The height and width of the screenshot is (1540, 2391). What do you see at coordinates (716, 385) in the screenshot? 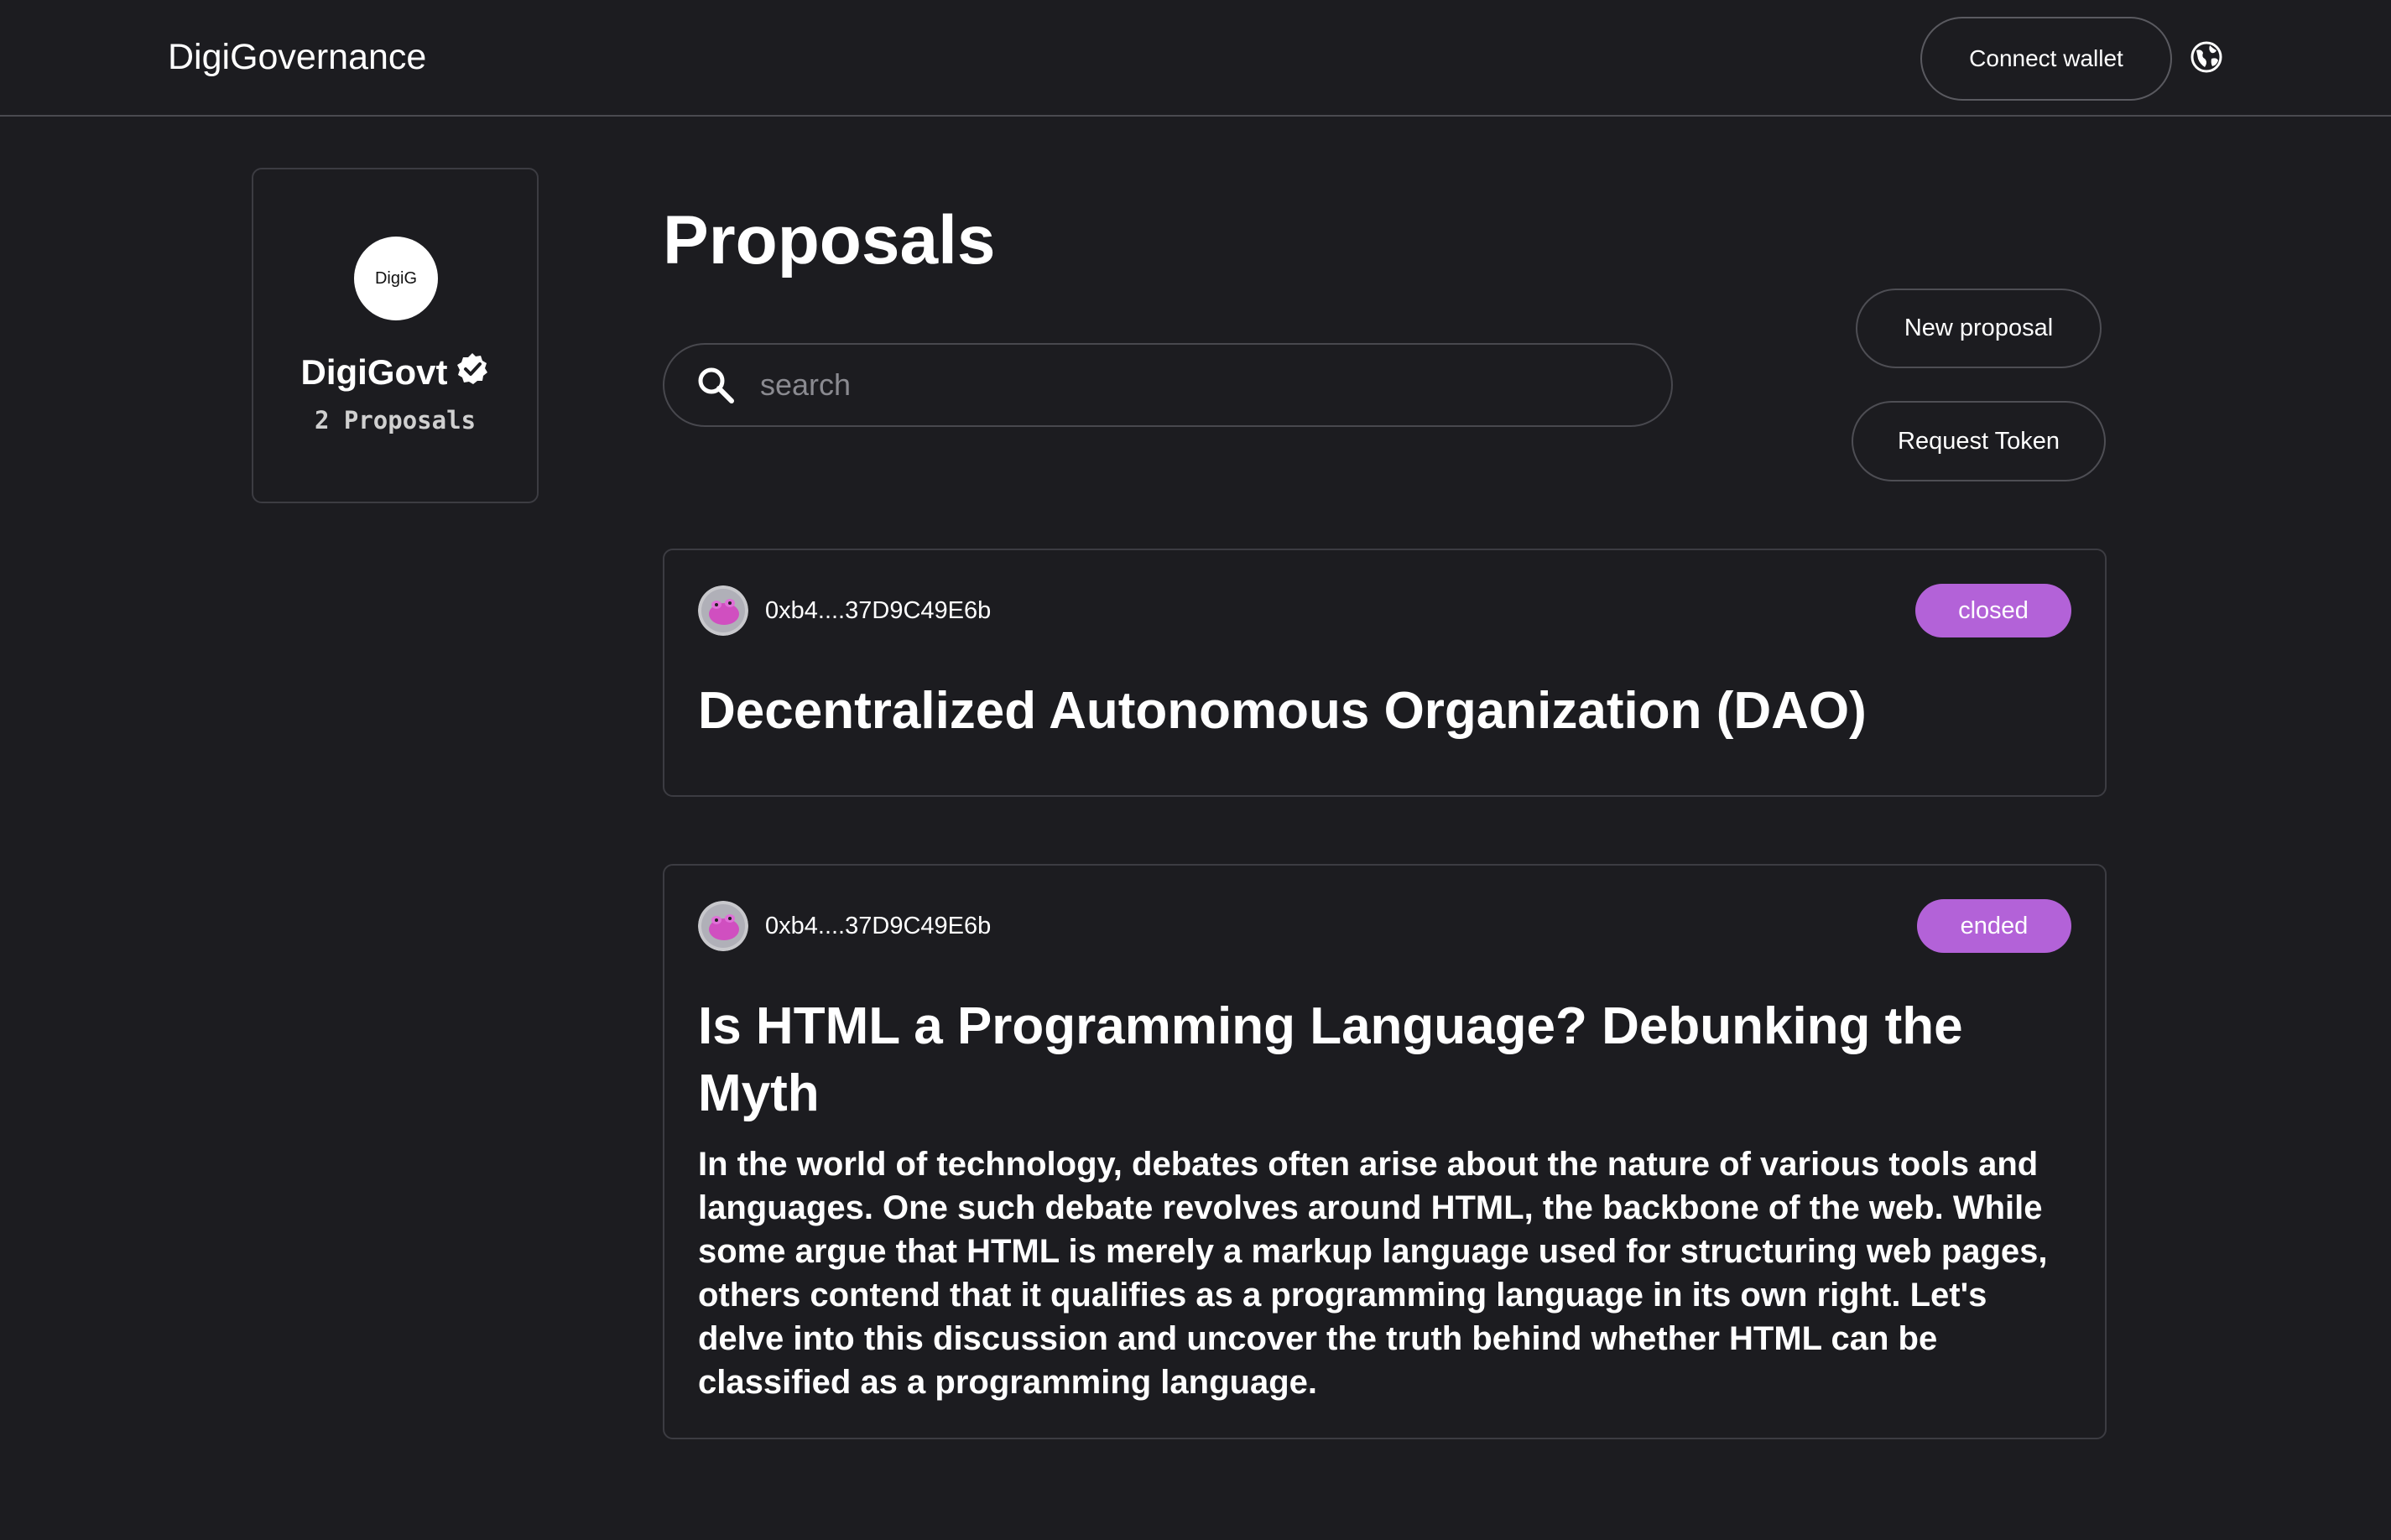
I see `search-icon` at bounding box center [716, 385].